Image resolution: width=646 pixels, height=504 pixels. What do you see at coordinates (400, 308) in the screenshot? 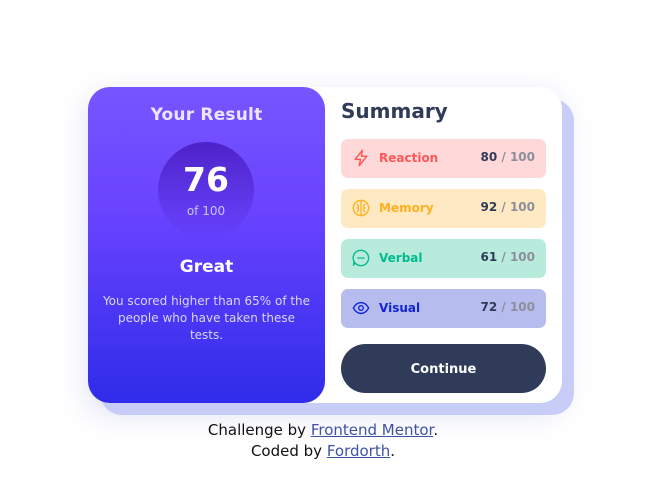
I see `summary-item-label: Visual` at bounding box center [400, 308].